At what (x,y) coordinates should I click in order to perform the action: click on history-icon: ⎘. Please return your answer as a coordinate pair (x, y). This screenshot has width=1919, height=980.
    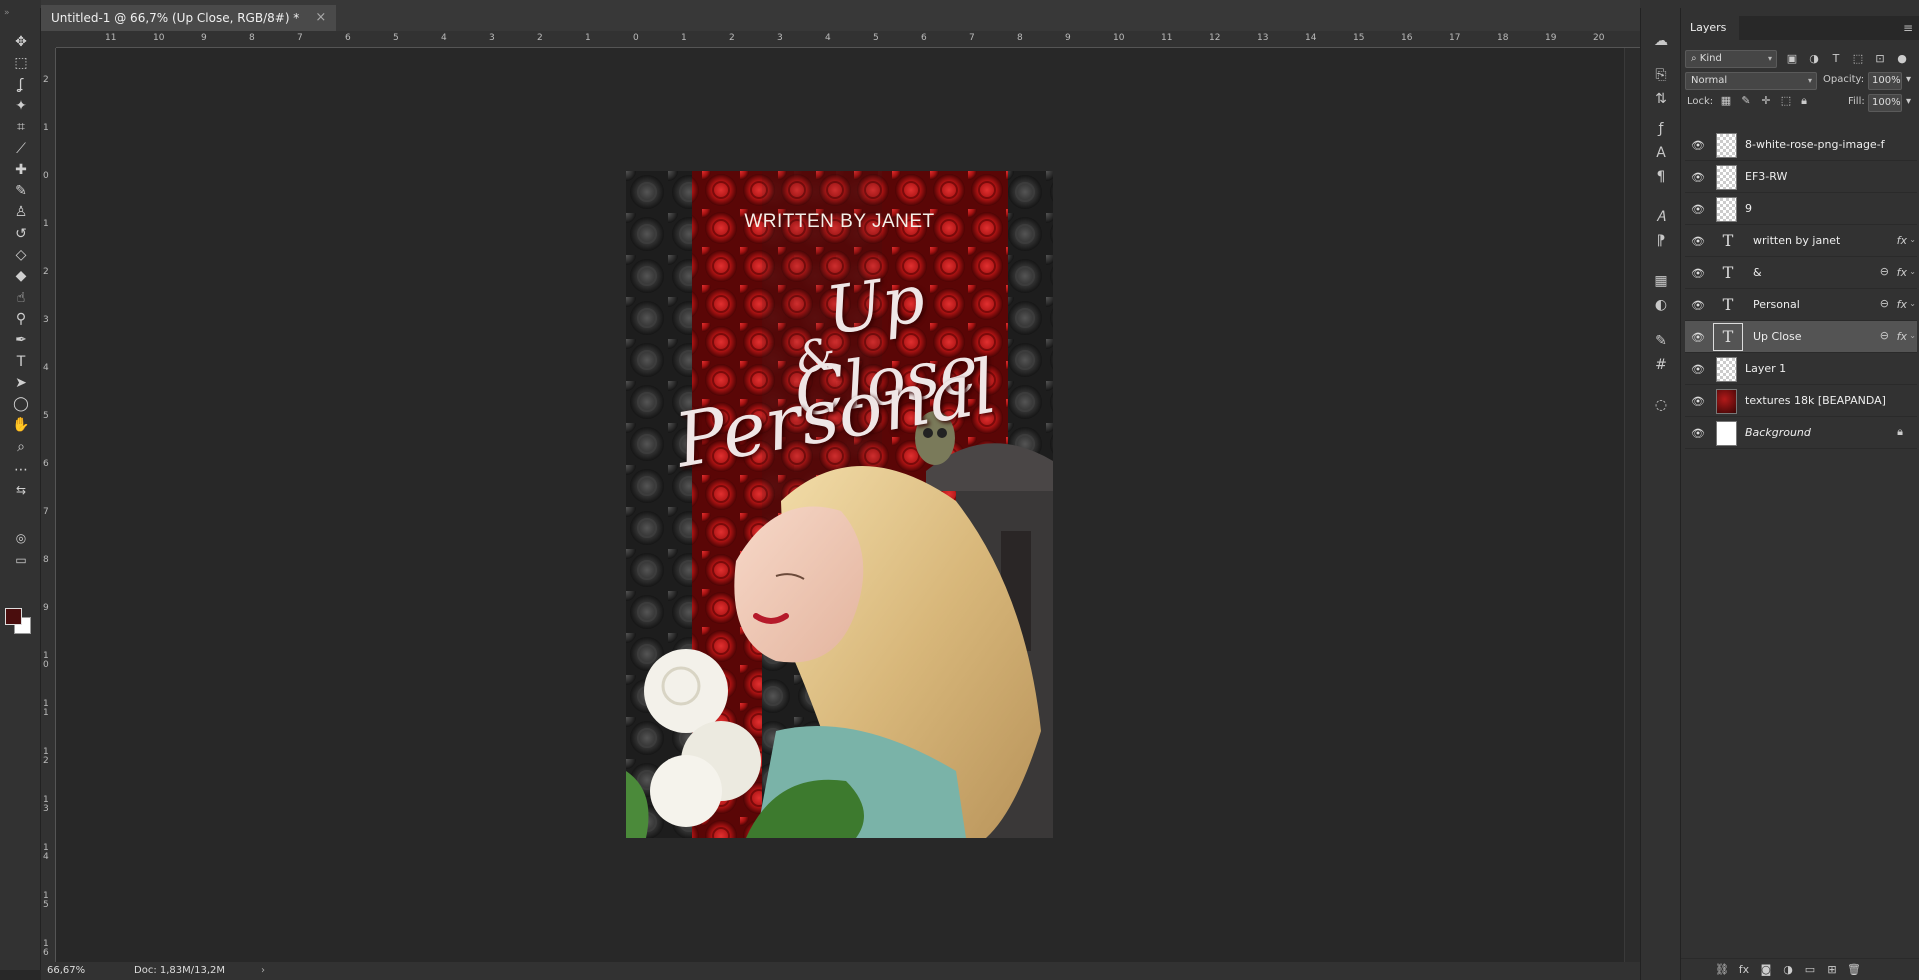
    Looking at the image, I should click on (1661, 75).